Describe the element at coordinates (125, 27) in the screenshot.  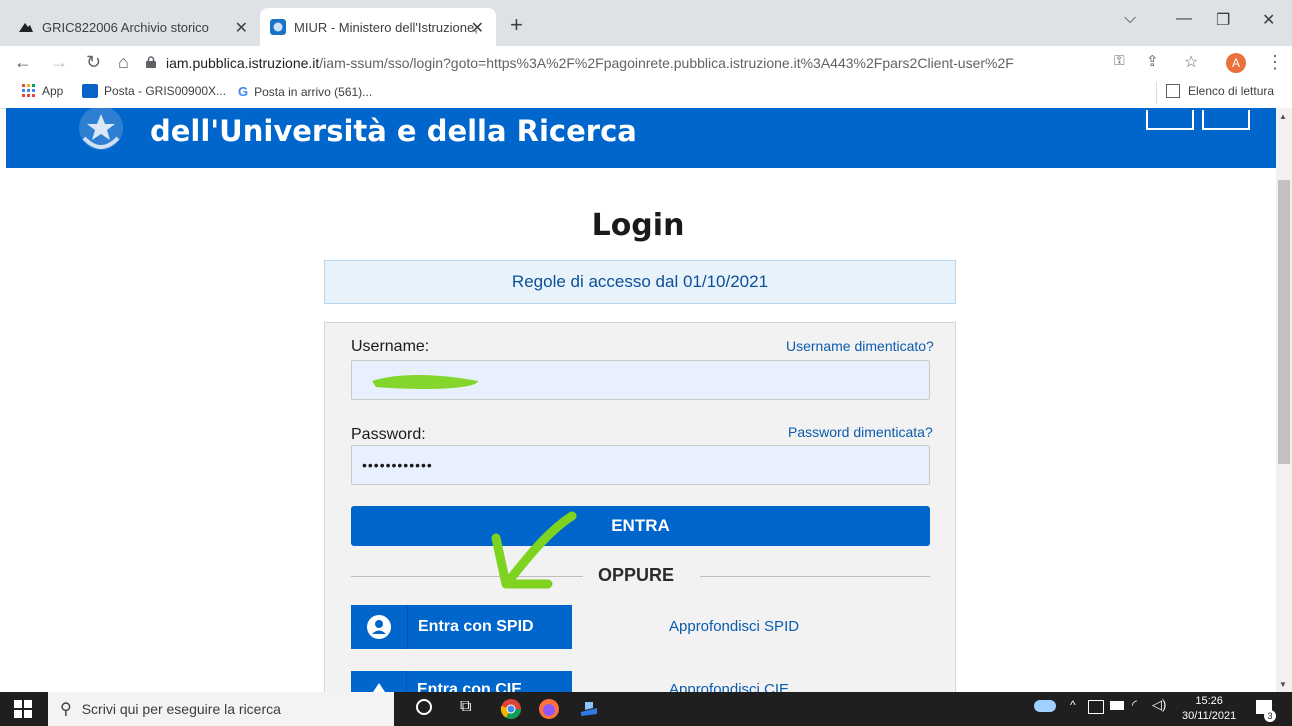
I see `tab-label: GRIC822006 Archivio storico` at that location.